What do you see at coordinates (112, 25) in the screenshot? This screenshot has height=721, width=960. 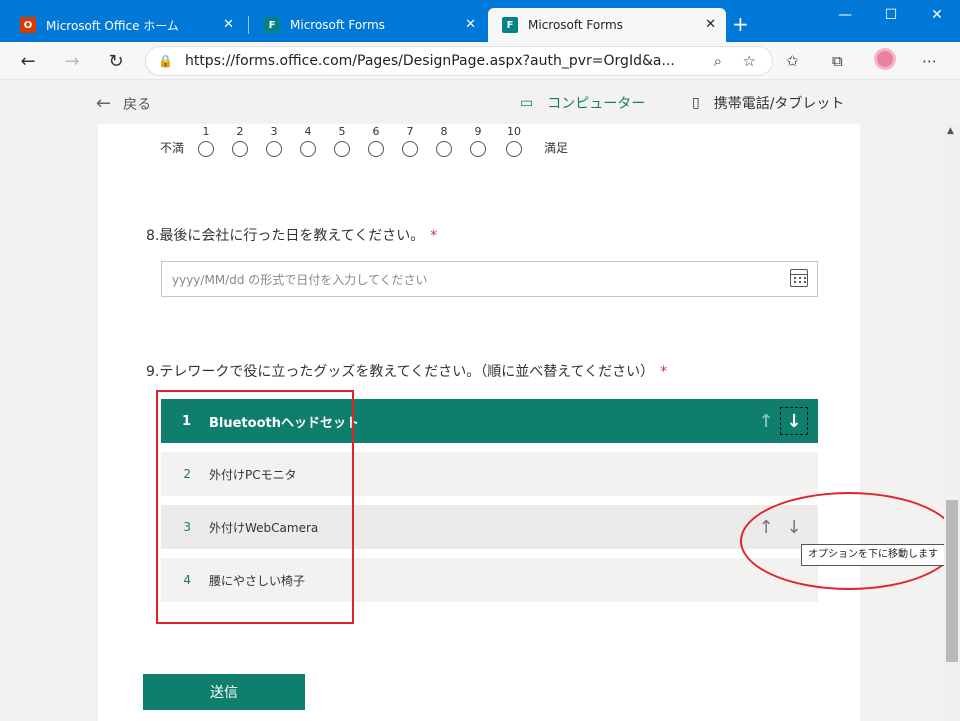 I see `tab-title: Microsoft Office ホーム` at bounding box center [112, 25].